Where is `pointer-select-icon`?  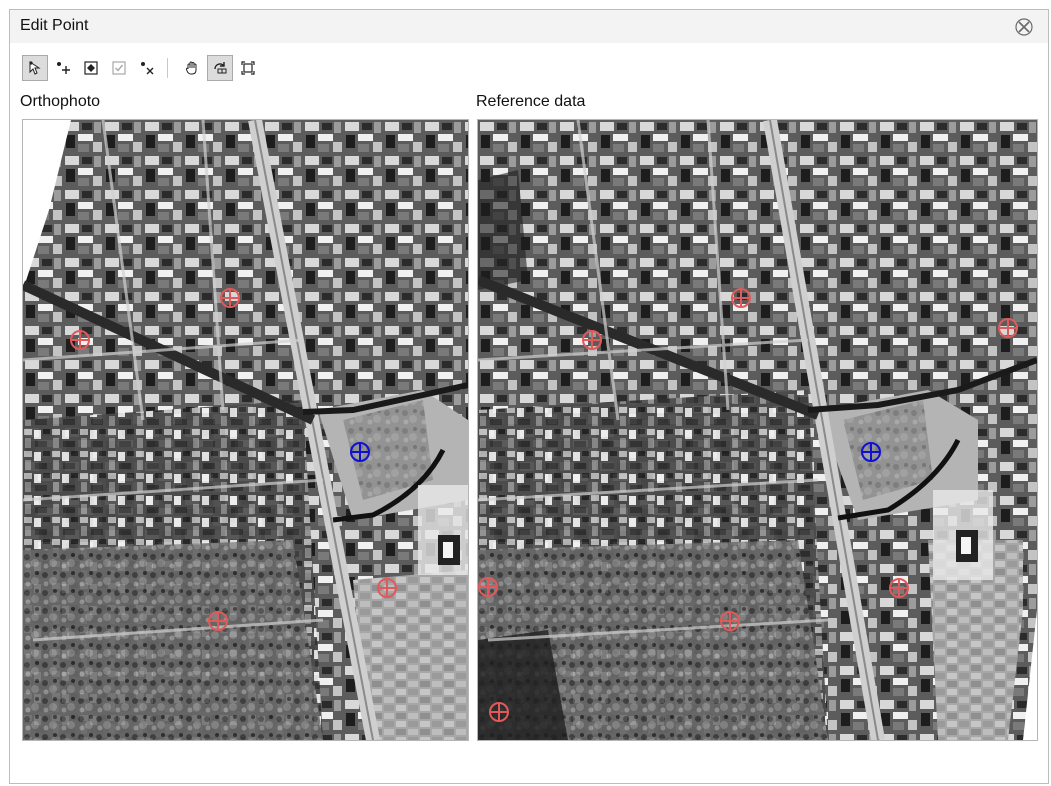 pointer-select-icon is located at coordinates (35, 68).